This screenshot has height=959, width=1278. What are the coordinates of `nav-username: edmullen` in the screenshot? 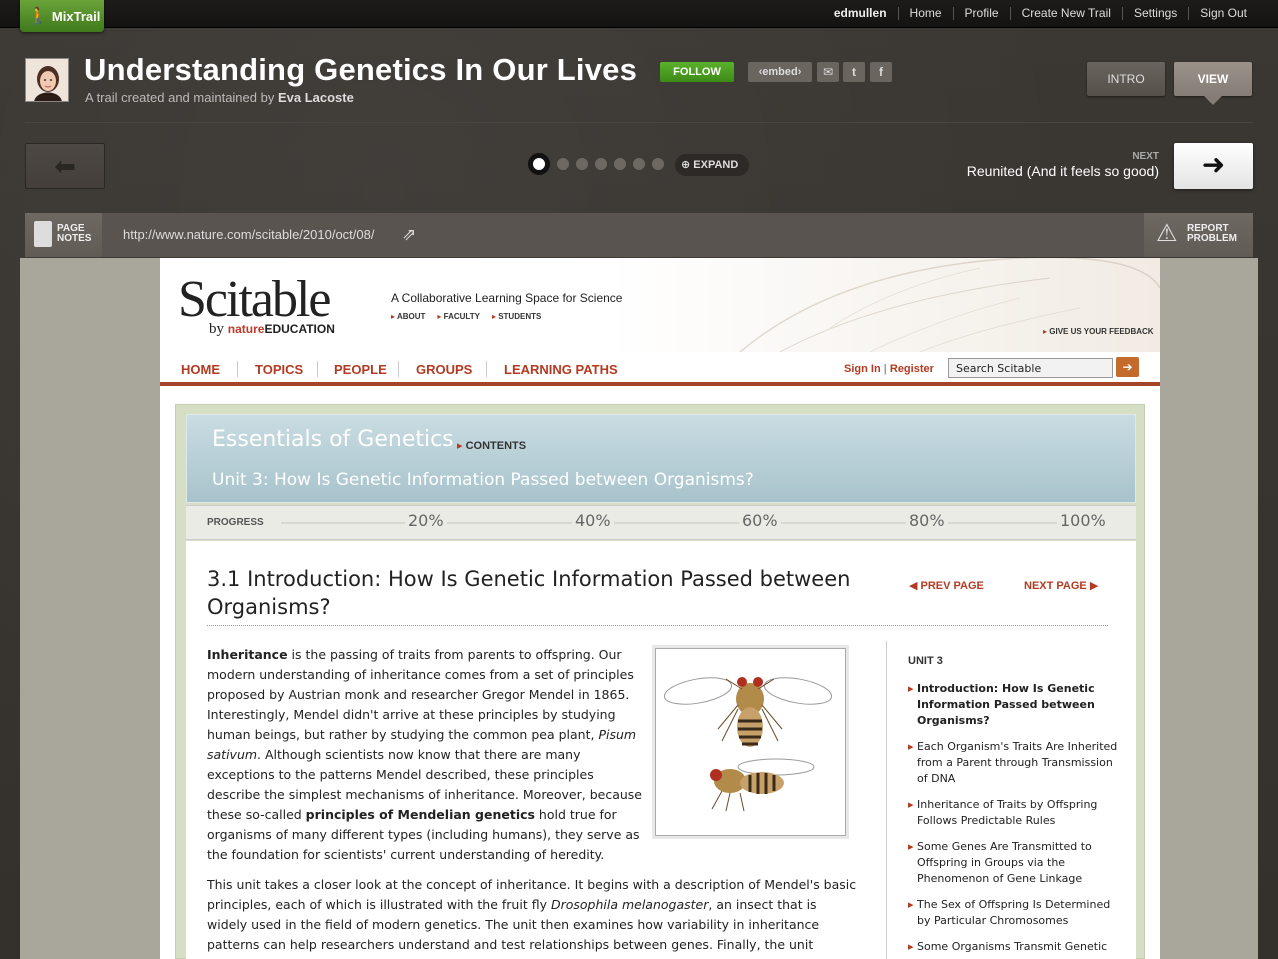 It's located at (860, 13).